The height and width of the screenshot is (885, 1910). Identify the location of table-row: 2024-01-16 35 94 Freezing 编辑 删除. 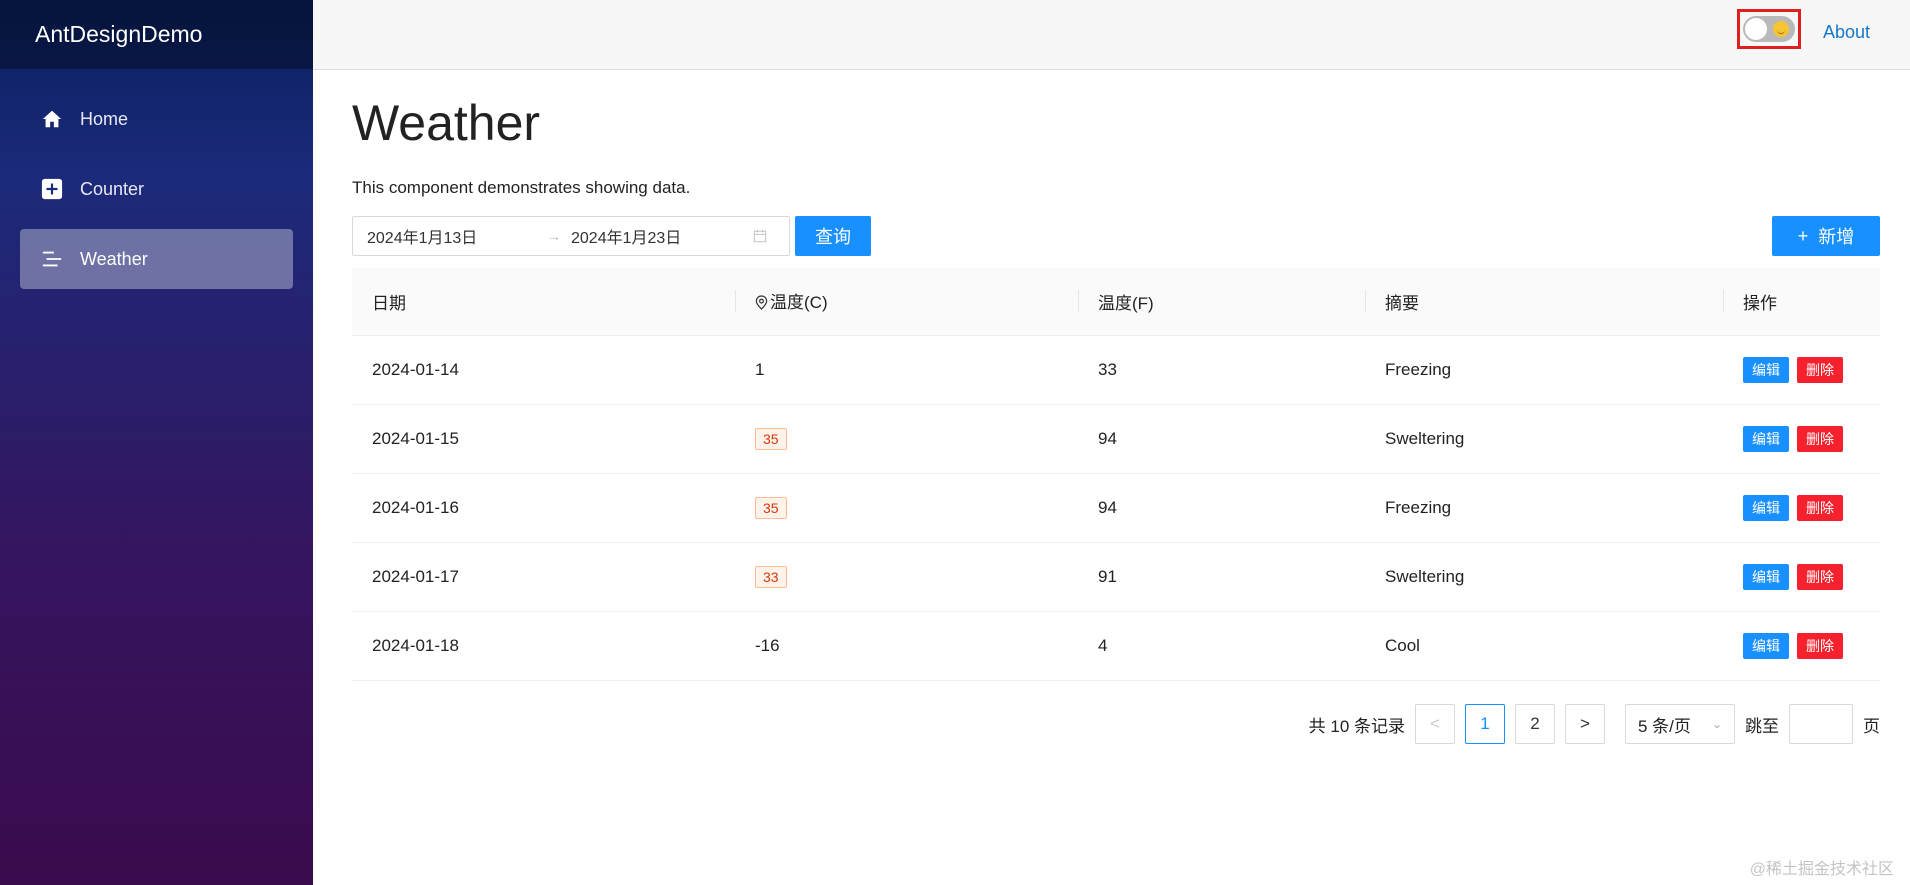
(1116, 508).